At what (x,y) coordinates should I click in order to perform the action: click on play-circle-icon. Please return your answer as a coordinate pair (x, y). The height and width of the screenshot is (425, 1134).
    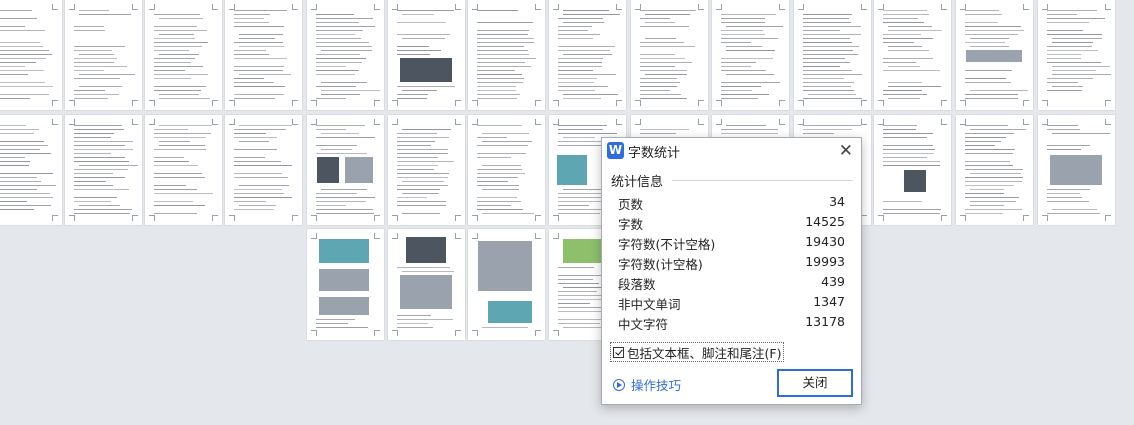
    Looking at the image, I should click on (619, 384).